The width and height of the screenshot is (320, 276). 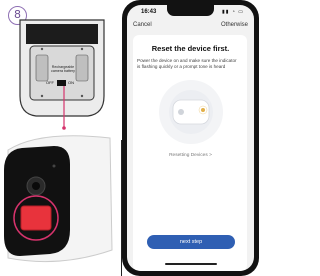 I want to click on status-time: 16:43, so click(x=149, y=12).